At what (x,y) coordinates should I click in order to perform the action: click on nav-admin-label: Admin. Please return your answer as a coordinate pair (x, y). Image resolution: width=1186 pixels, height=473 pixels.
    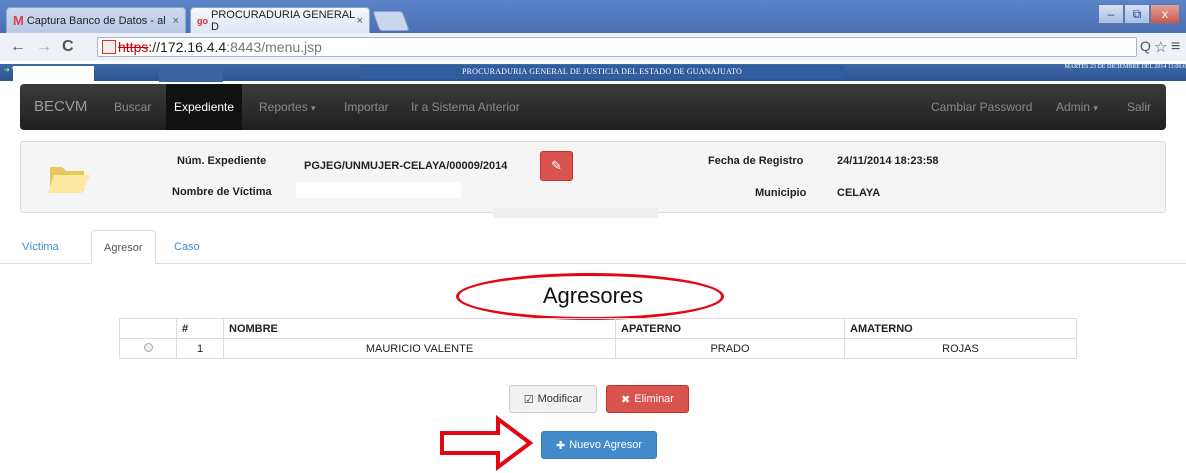
    Looking at the image, I should click on (1073, 107).